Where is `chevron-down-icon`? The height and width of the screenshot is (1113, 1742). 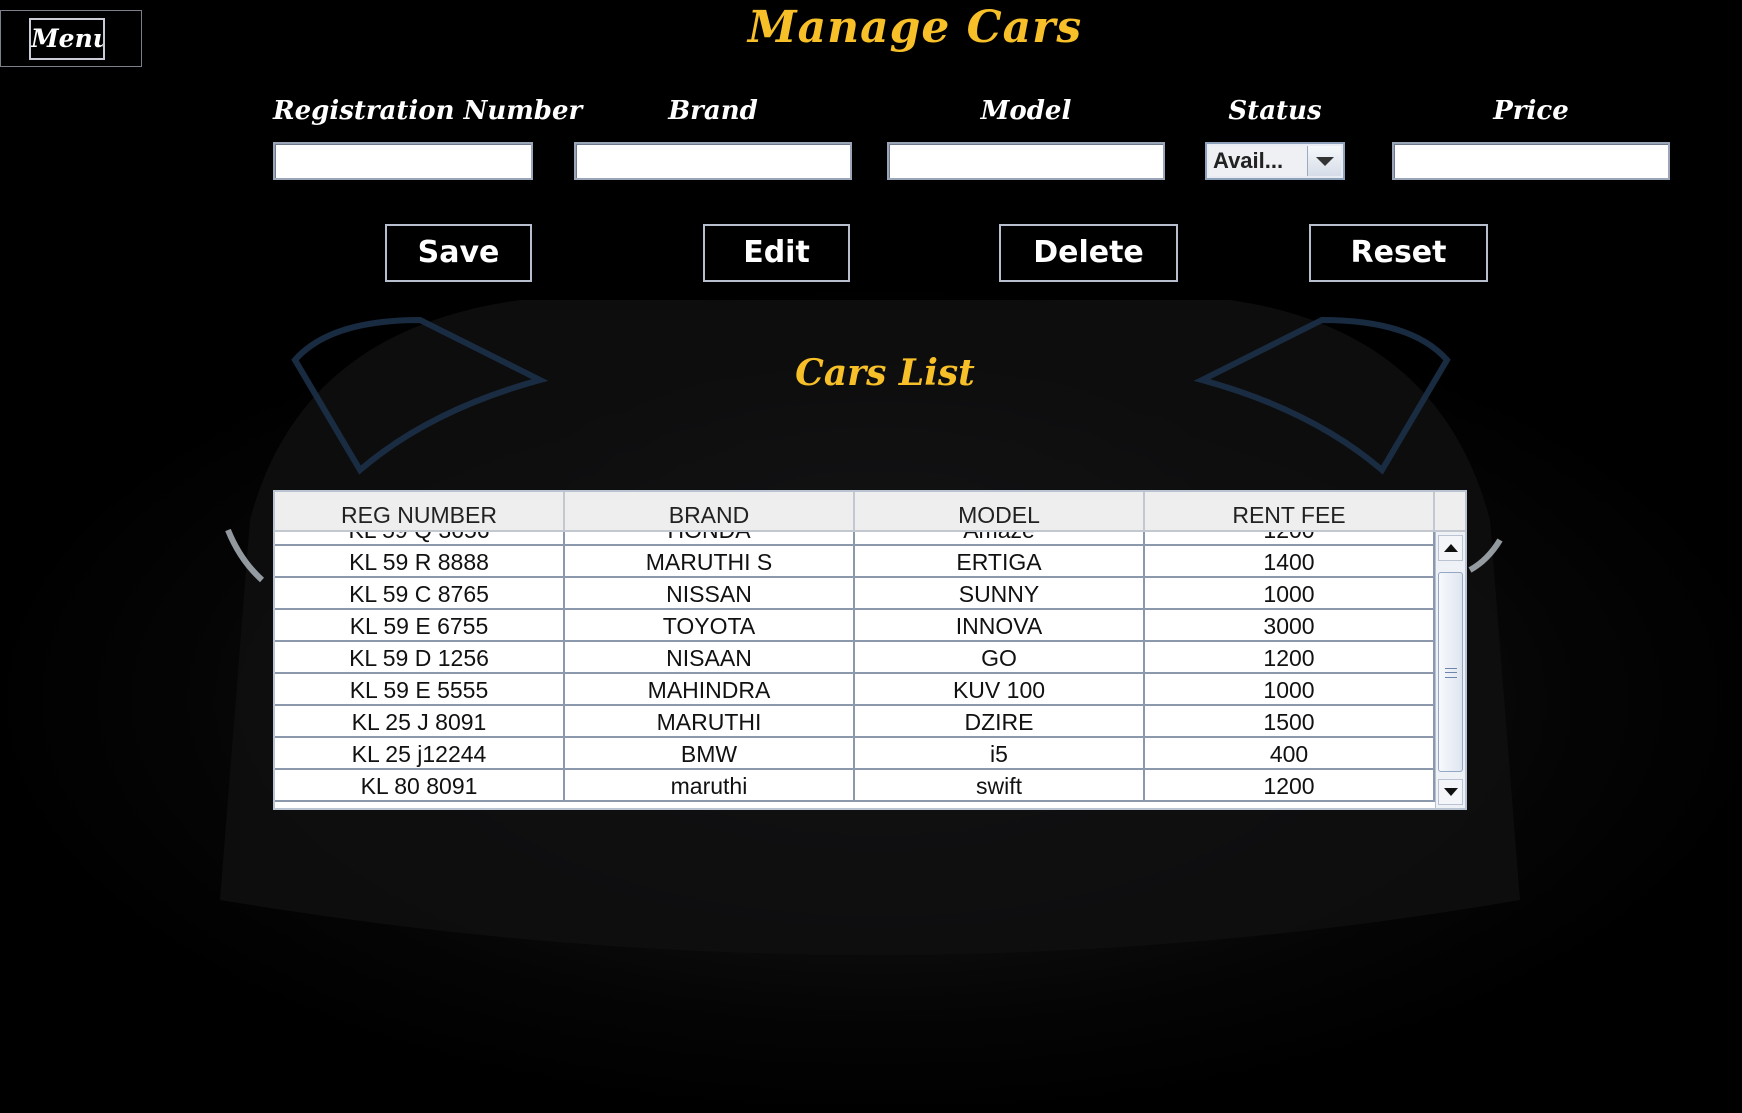 chevron-down-icon is located at coordinates (1324, 161).